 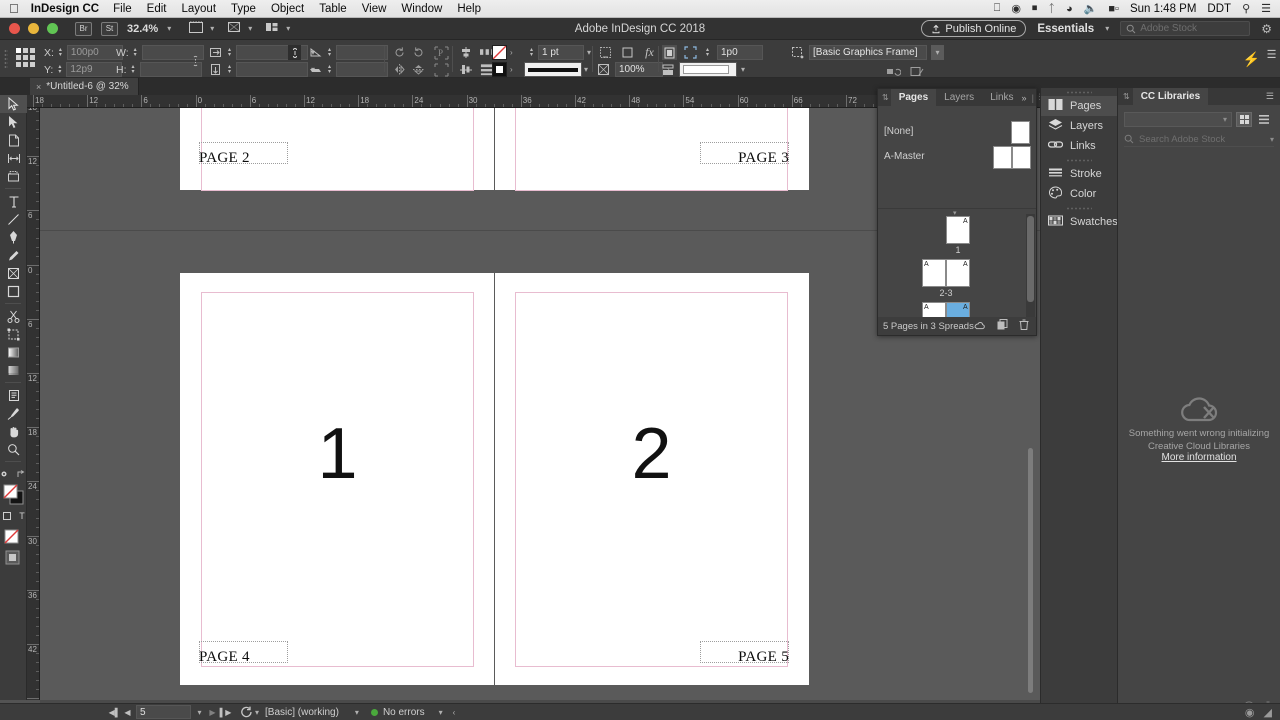 What do you see at coordinates (1246, 8) in the screenshot?
I see `spotlight-search-icon: ⚲` at bounding box center [1246, 8].